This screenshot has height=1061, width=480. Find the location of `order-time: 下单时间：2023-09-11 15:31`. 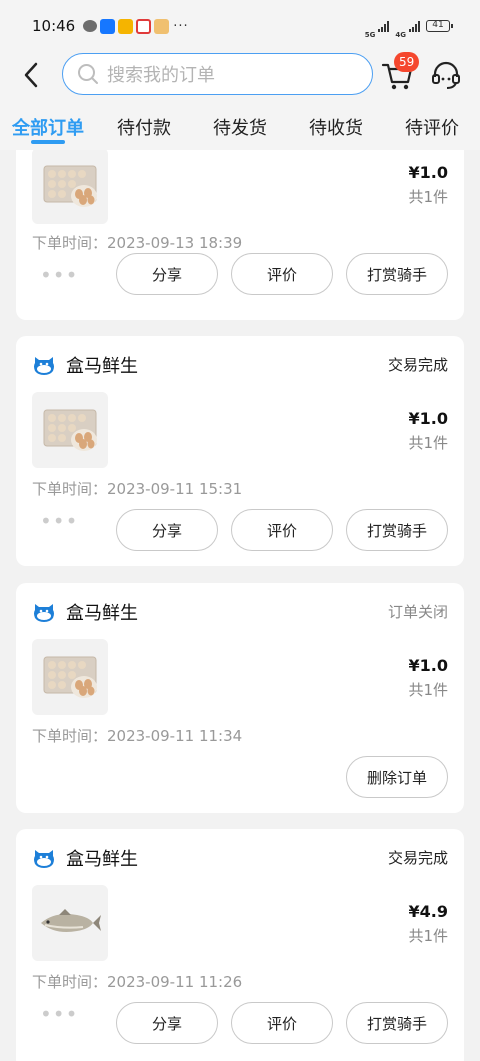

order-time: 下单时间：2023-09-11 15:31 is located at coordinates (137, 489).